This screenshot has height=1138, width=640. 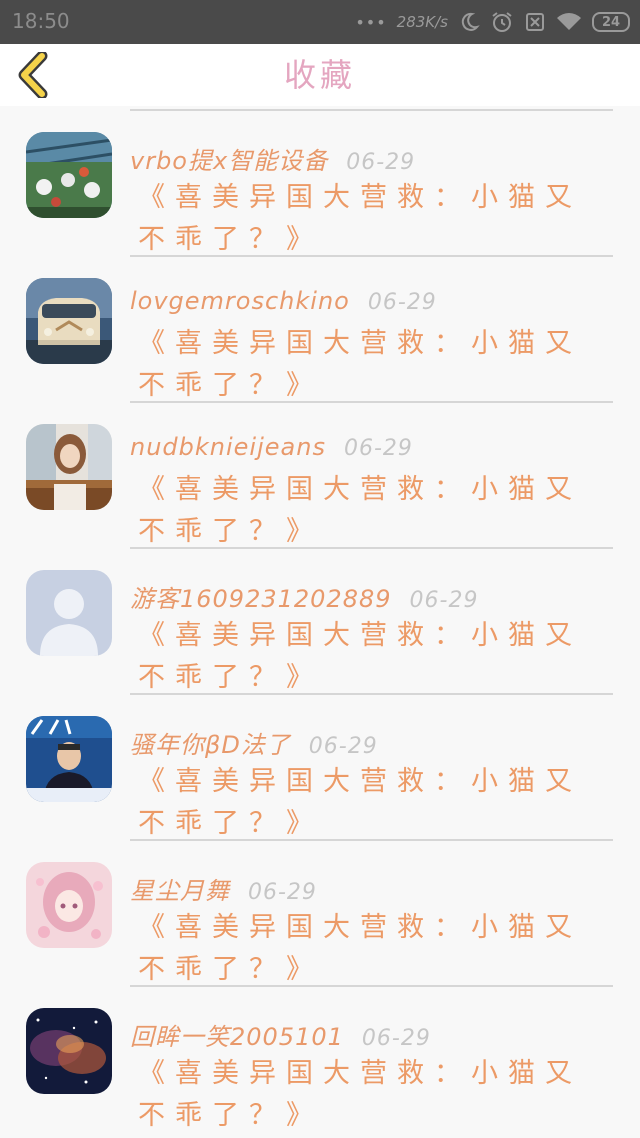 I want to click on battery-indicator: 24, so click(x=611, y=22).